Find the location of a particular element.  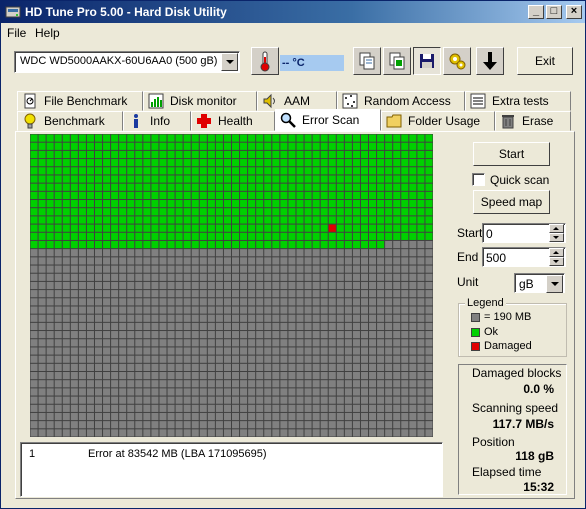

tab-benchmark: Benchmark is located at coordinates (70, 121).